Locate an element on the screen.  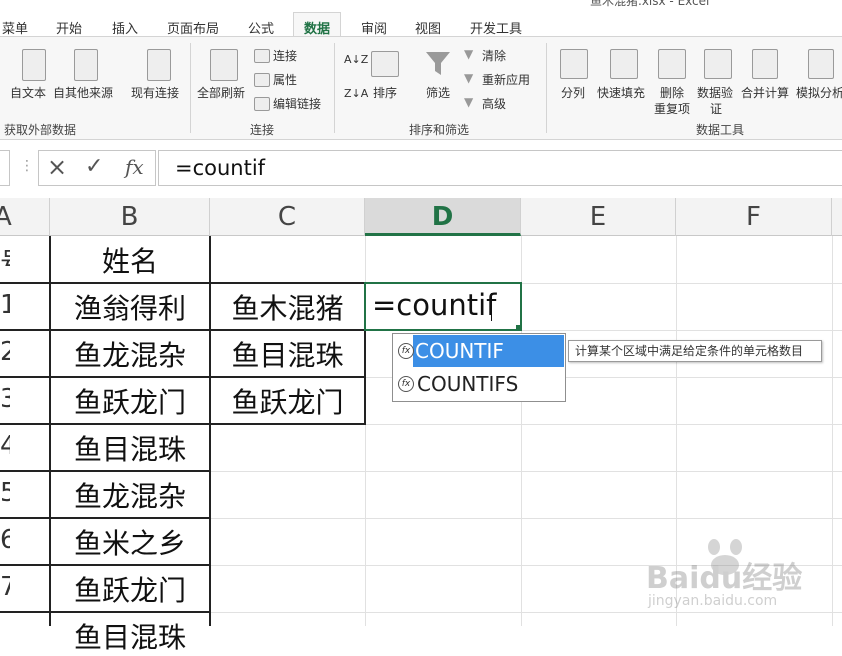
cell-a1: 号 is located at coordinates (5, 260).